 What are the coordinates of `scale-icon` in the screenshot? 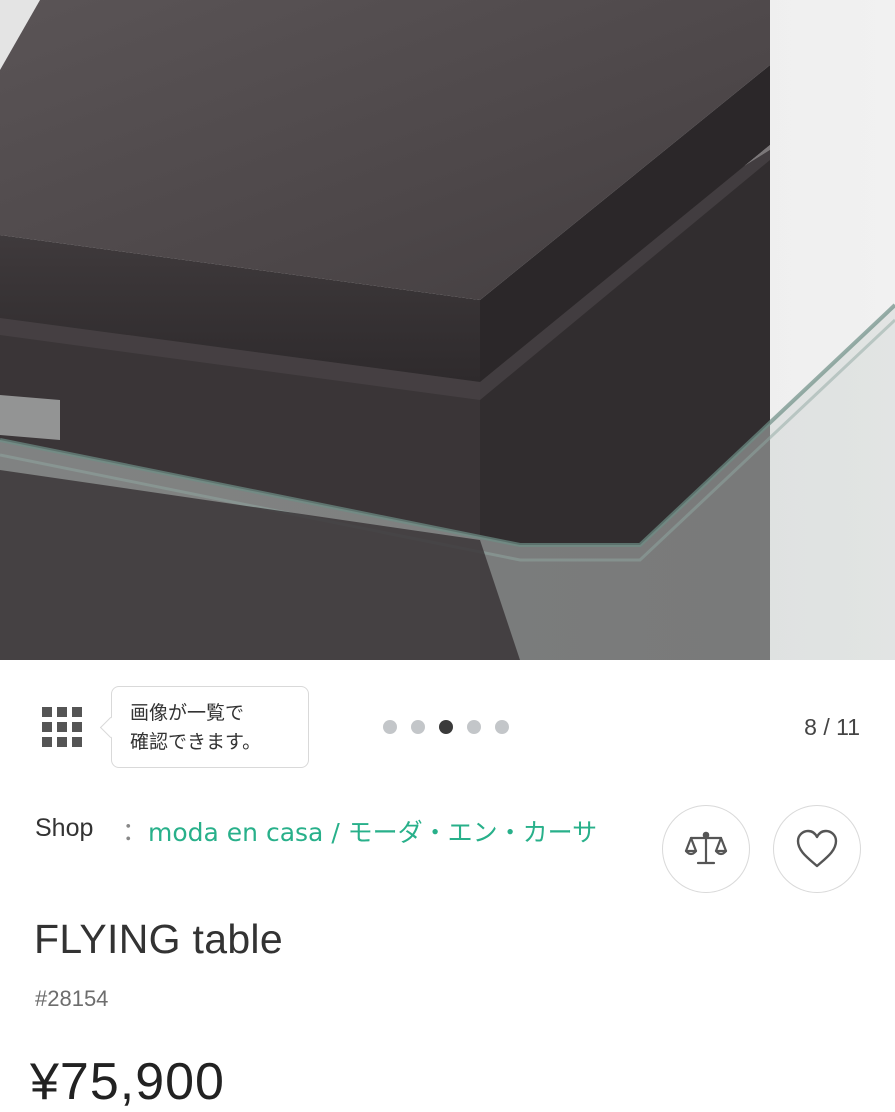 It's located at (706, 848).